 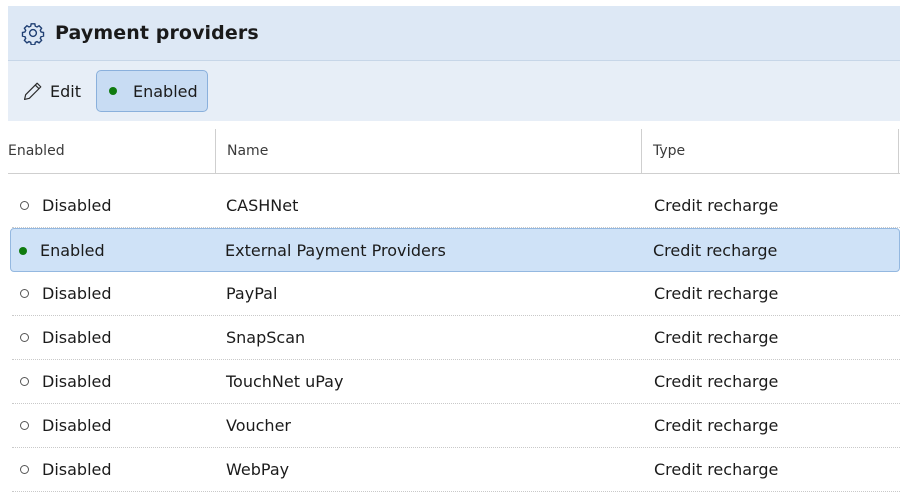 What do you see at coordinates (165, 91) in the screenshot?
I see `enabled-toggle-label: Enabled` at bounding box center [165, 91].